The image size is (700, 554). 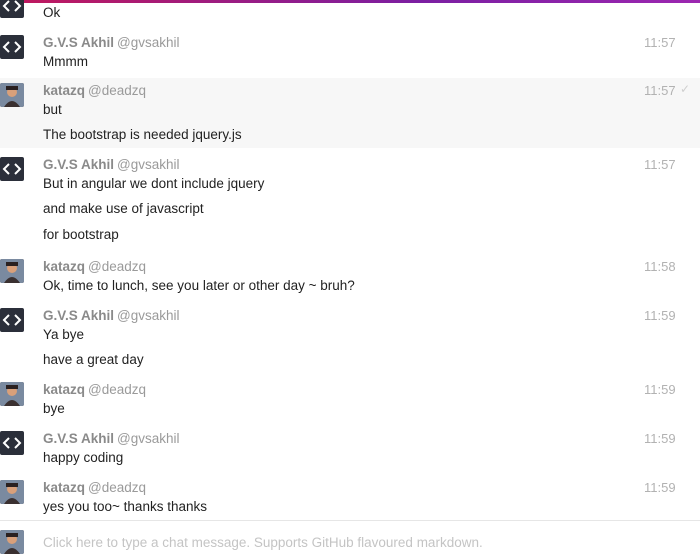 What do you see at coordinates (142, 134) in the screenshot?
I see `message-text: The bootstrap is needed jquery.js` at bounding box center [142, 134].